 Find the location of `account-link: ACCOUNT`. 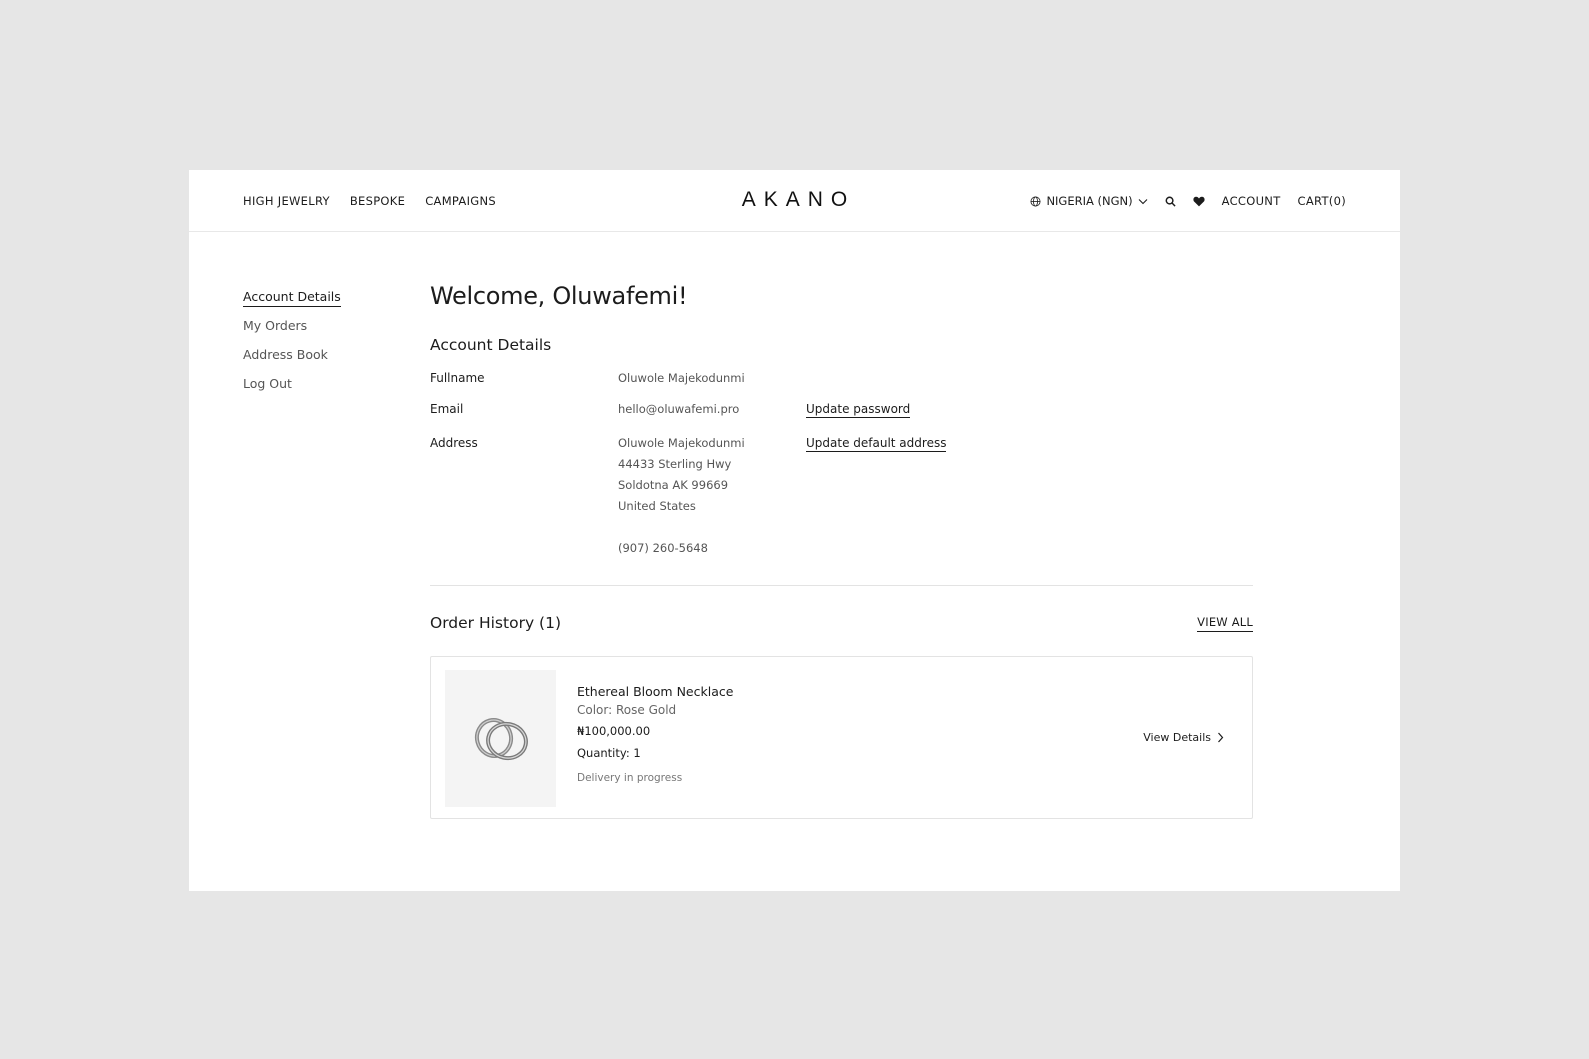

account-link: ACCOUNT is located at coordinates (1251, 201).